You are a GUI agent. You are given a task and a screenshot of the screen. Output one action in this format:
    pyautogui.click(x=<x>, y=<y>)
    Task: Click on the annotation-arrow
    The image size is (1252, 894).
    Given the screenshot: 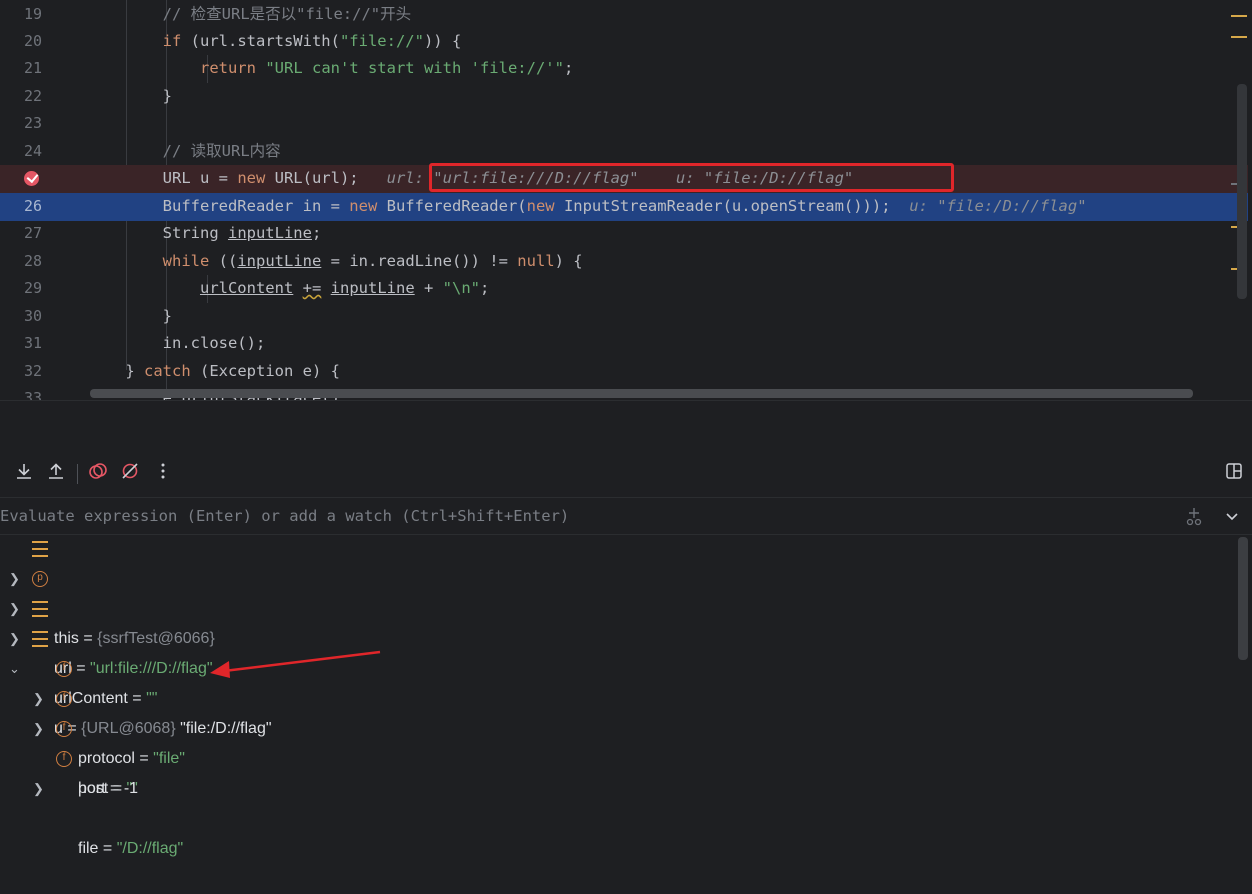 What is the action you would take?
    pyautogui.click(x=295, y=664)
    